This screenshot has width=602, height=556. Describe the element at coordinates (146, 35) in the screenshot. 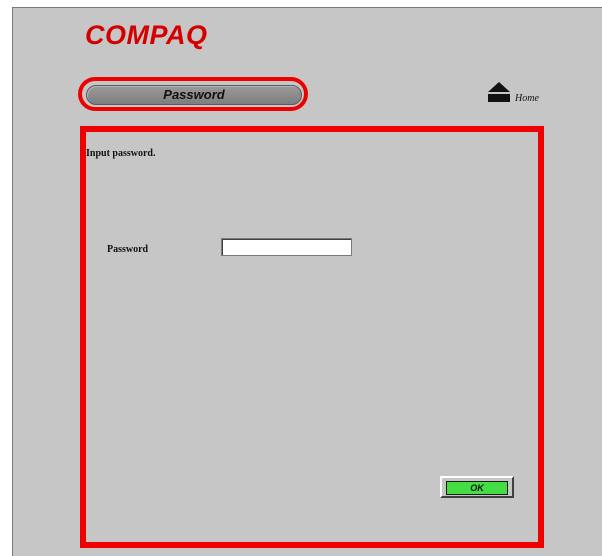

I see `compaq-logo: COMPAQ` at that location.